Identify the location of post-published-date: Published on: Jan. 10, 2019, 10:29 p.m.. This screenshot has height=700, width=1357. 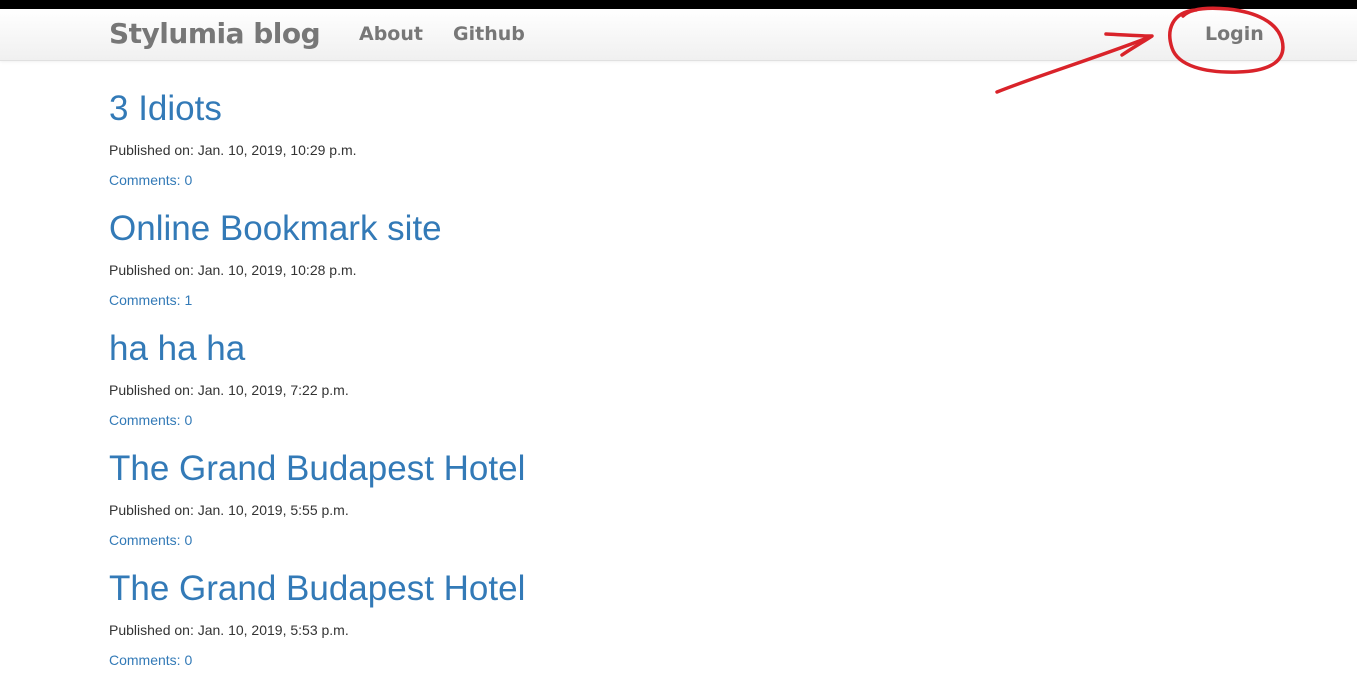
(233, 150).